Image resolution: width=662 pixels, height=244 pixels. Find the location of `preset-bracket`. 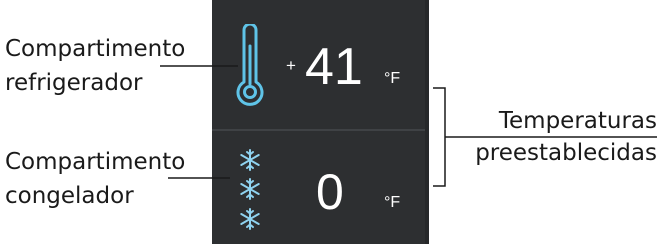

preset-bracket is located at coordinates (439, 137).